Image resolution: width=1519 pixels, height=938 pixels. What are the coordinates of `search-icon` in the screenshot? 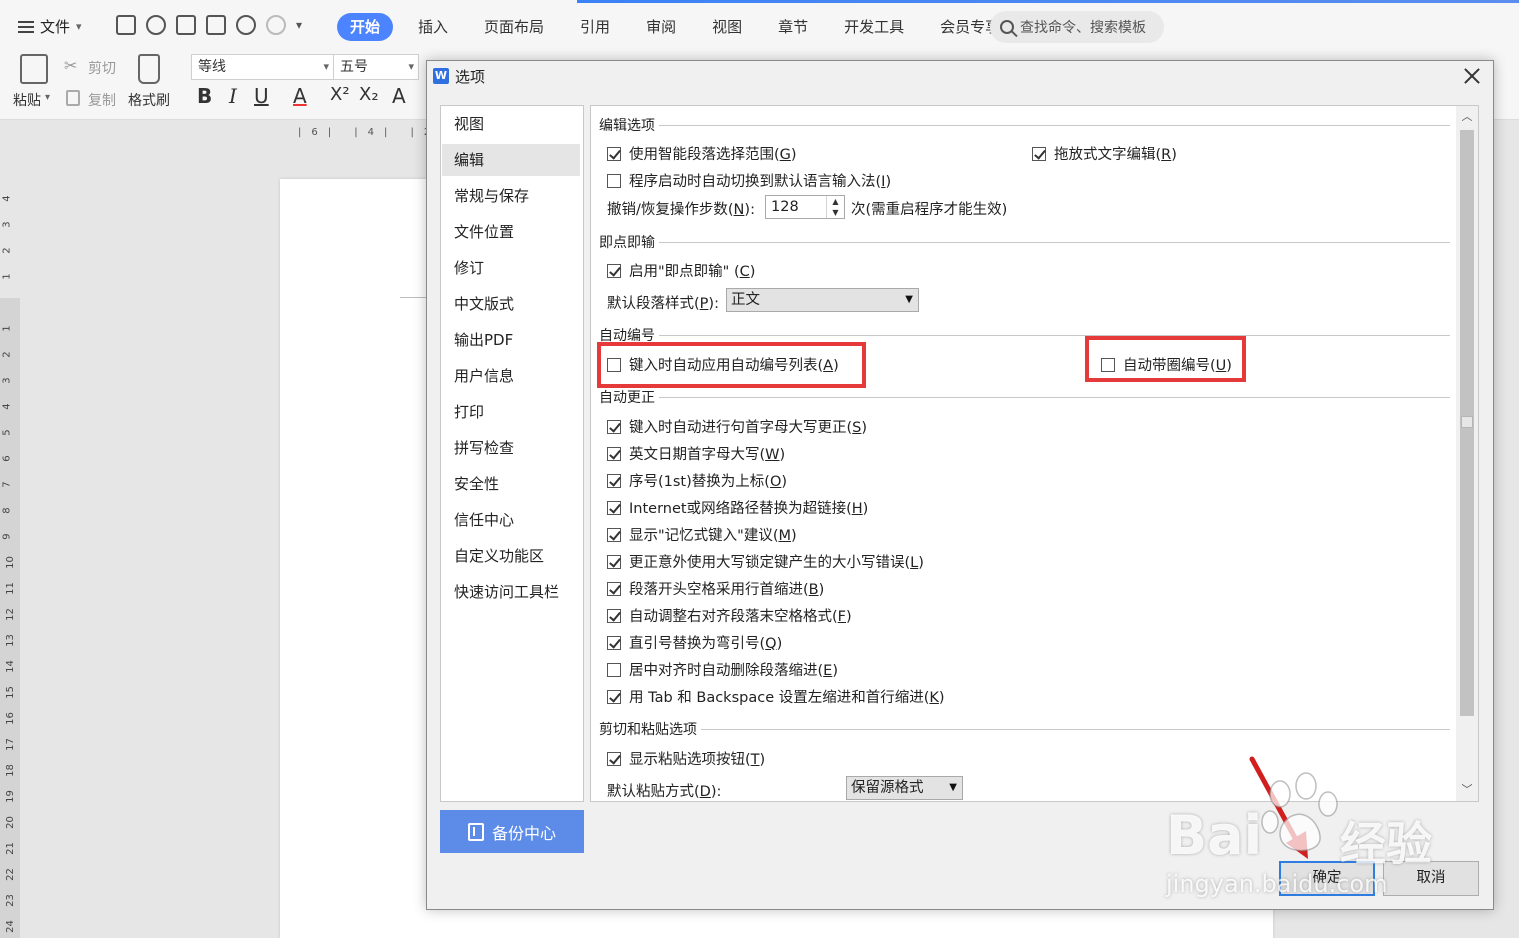 It's located at (1007, 27).